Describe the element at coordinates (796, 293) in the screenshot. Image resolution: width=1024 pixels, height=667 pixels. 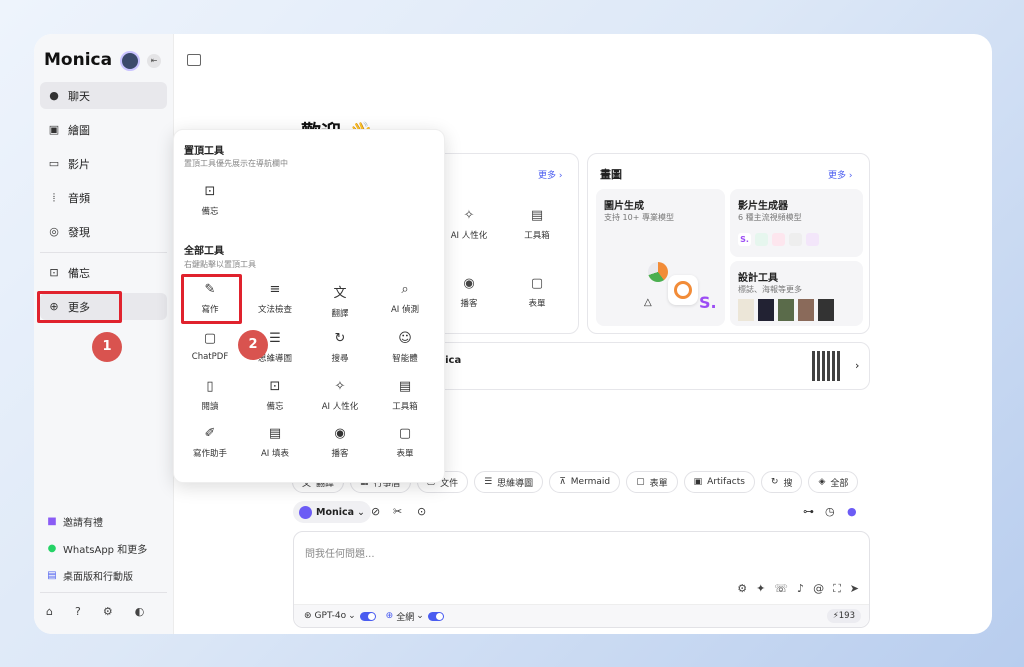
I see `design-tools-tile: 設計工具 標誌、海報等更多` at that location.